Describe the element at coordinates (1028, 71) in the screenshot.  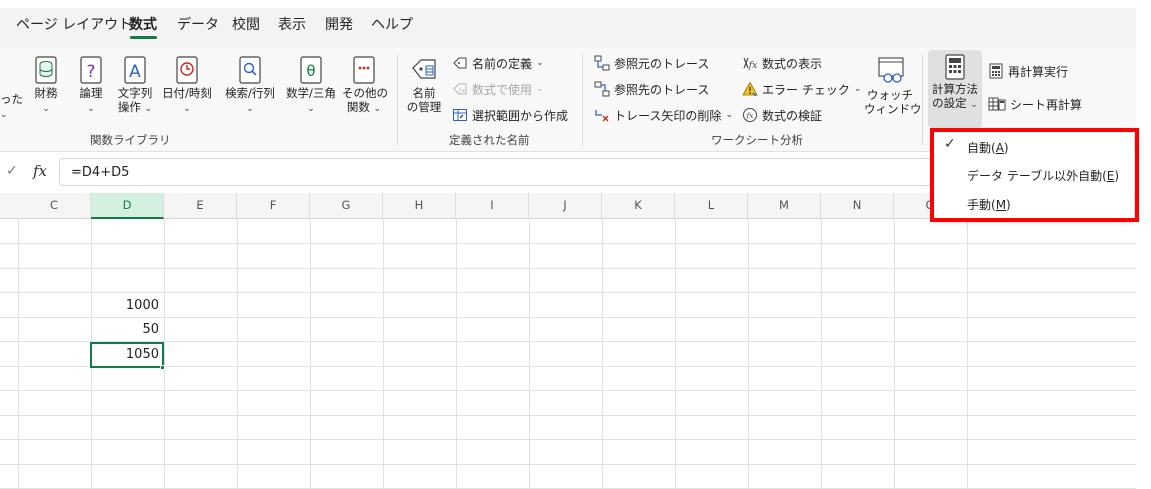
I see `calculate-now-button: 再計算実行` at that location.